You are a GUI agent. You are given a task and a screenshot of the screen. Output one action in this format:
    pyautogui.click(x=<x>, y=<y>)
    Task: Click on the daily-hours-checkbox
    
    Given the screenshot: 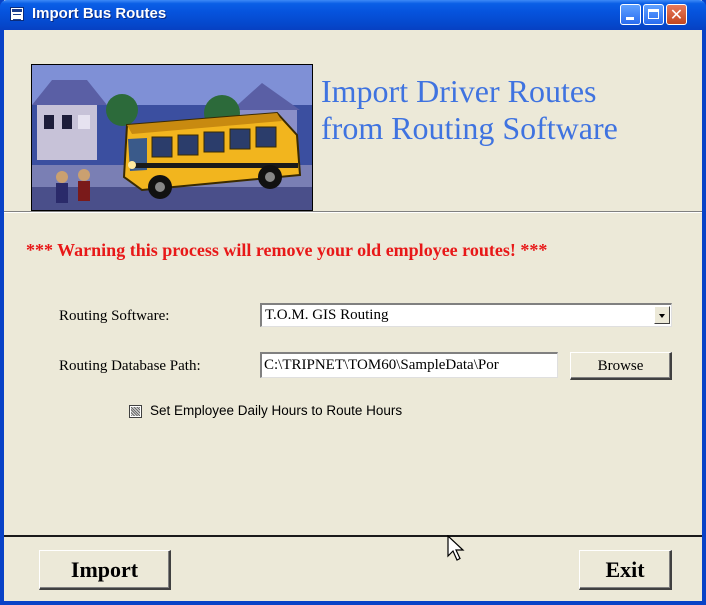 What is the action you would take?
    pyautogui.click(x=135, y=411)
    